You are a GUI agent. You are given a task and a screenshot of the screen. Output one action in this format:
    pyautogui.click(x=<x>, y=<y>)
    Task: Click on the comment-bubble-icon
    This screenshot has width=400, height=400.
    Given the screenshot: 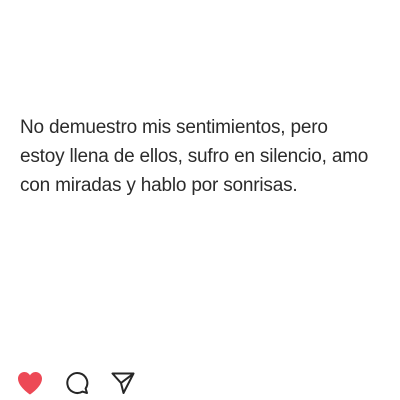 What is the action you would take?
    pyautogui.click(x=77, y=383)
    